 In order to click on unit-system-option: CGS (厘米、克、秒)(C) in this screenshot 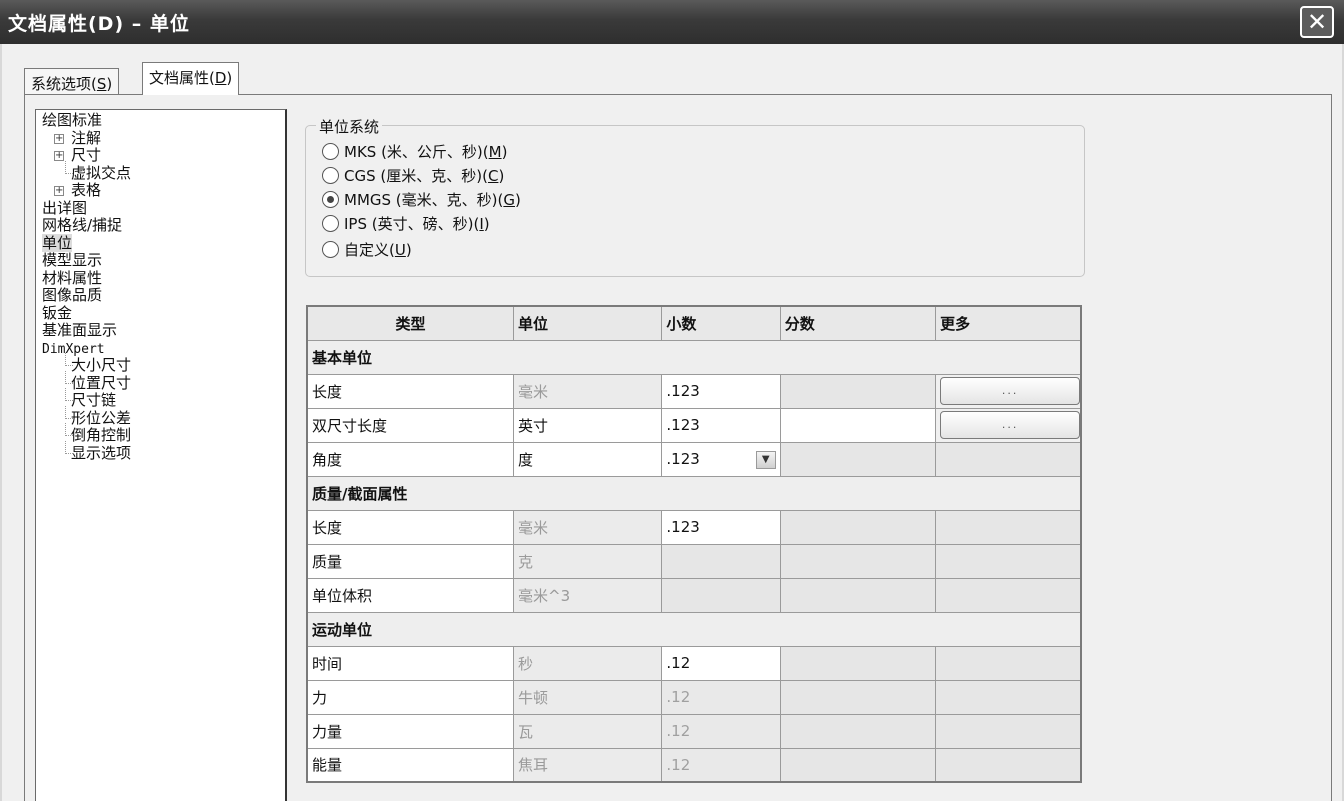, I will do `click(413, 175)`.